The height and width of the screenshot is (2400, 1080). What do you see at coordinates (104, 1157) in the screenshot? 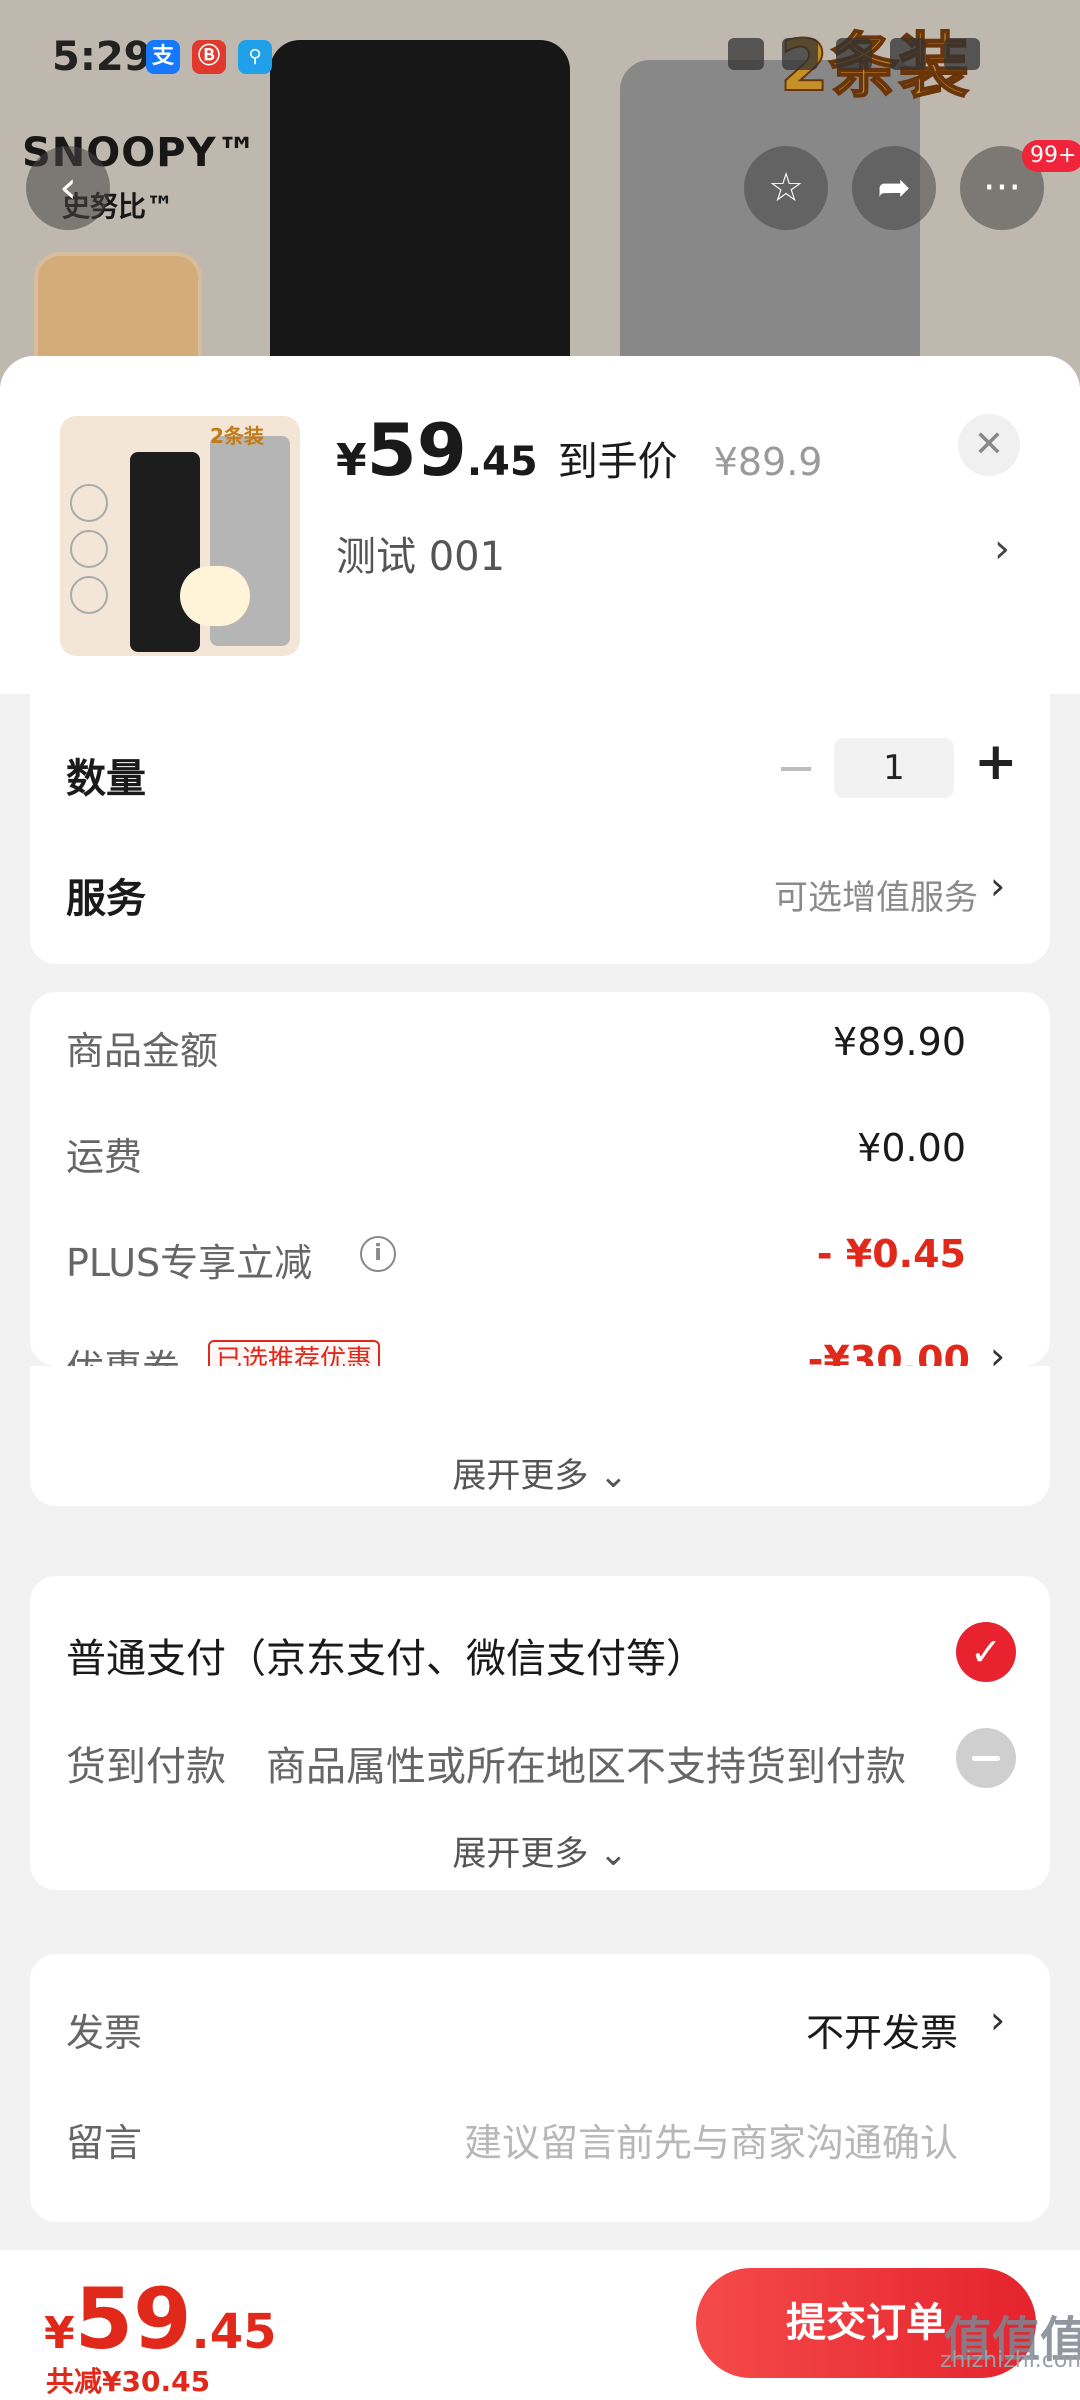
I see `shipping-label: 运费` at bounding box center [104, 1157].